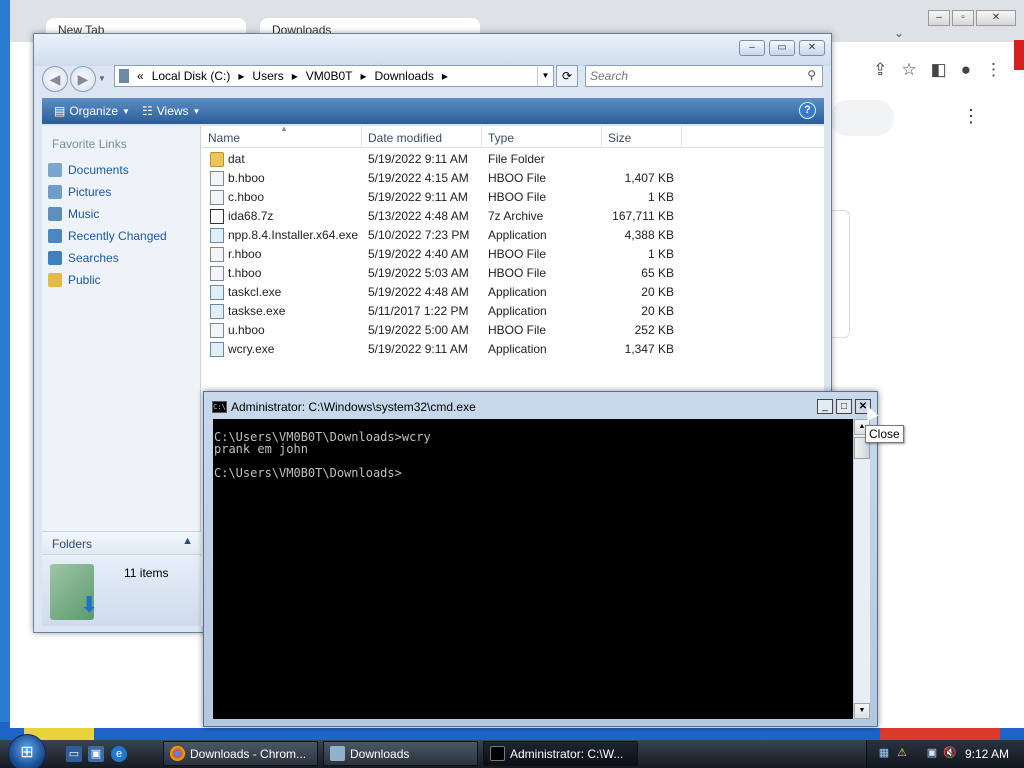 The height and width of the screenshot is (768, 1024). What do you see at coordinates (862, 118) in the screenshot?
I see `chrome-search-pill` at bounding box center [862, 118].